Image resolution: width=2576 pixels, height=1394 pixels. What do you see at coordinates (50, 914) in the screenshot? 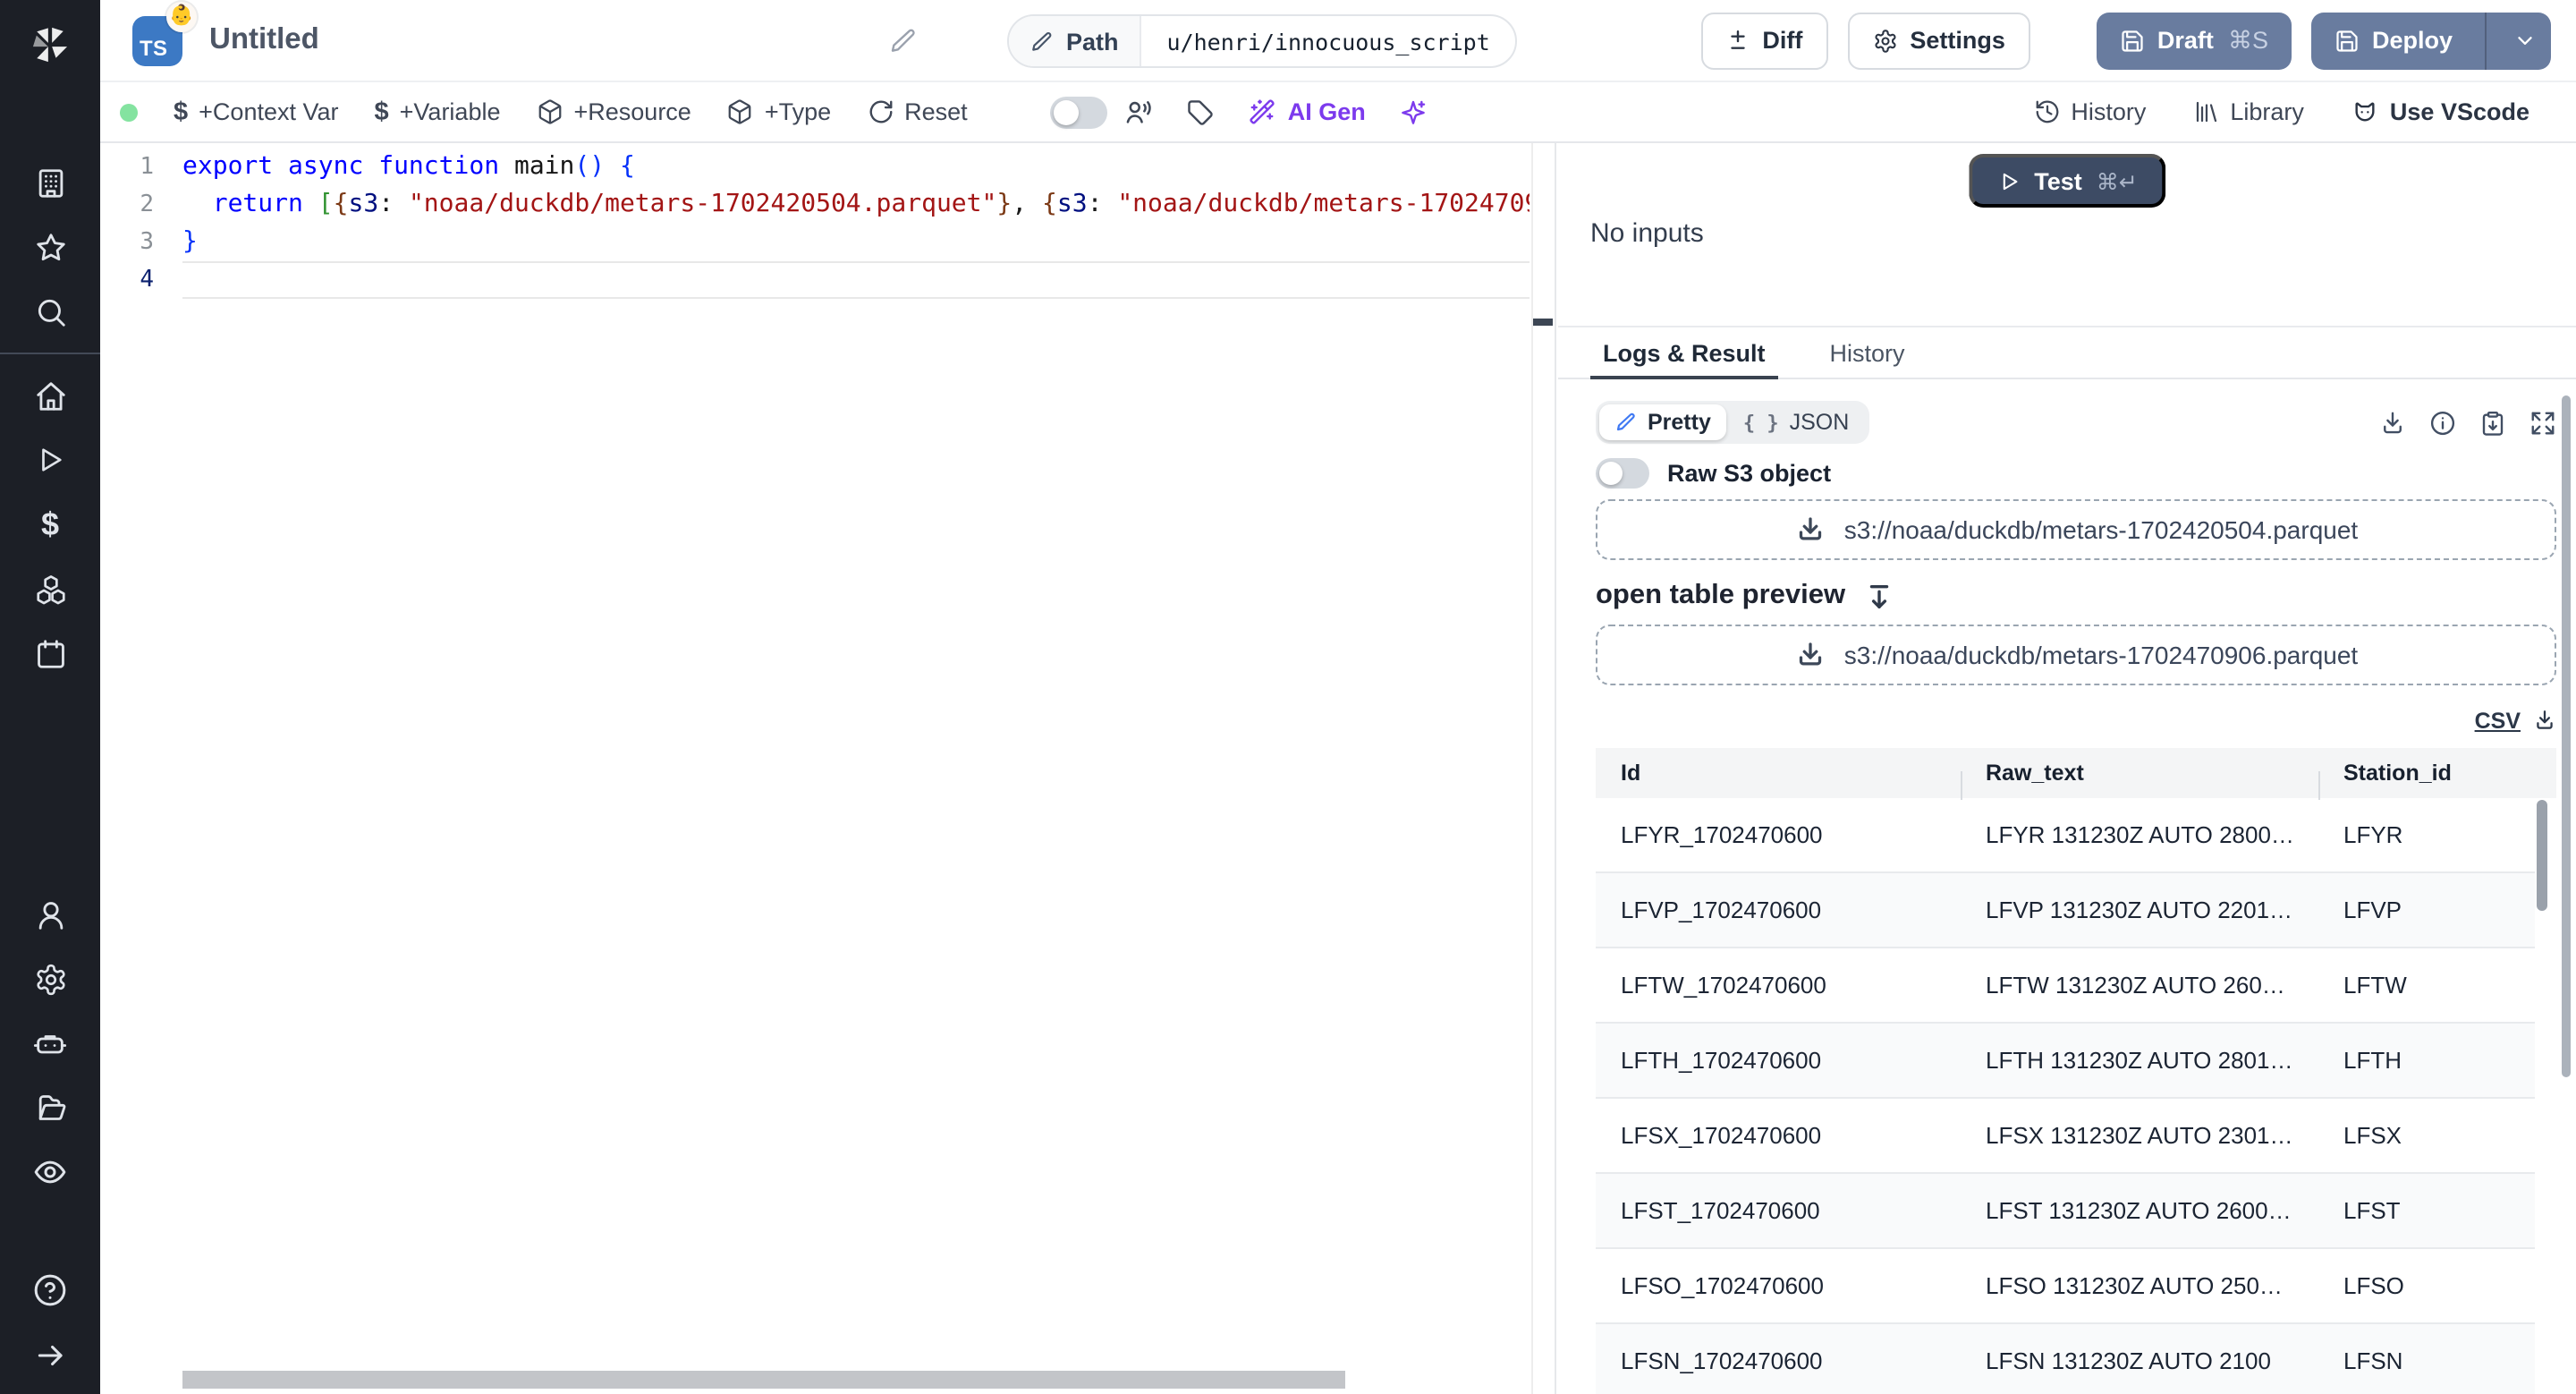
I see `sidebar-item-users` at bounding box center [50, 914].